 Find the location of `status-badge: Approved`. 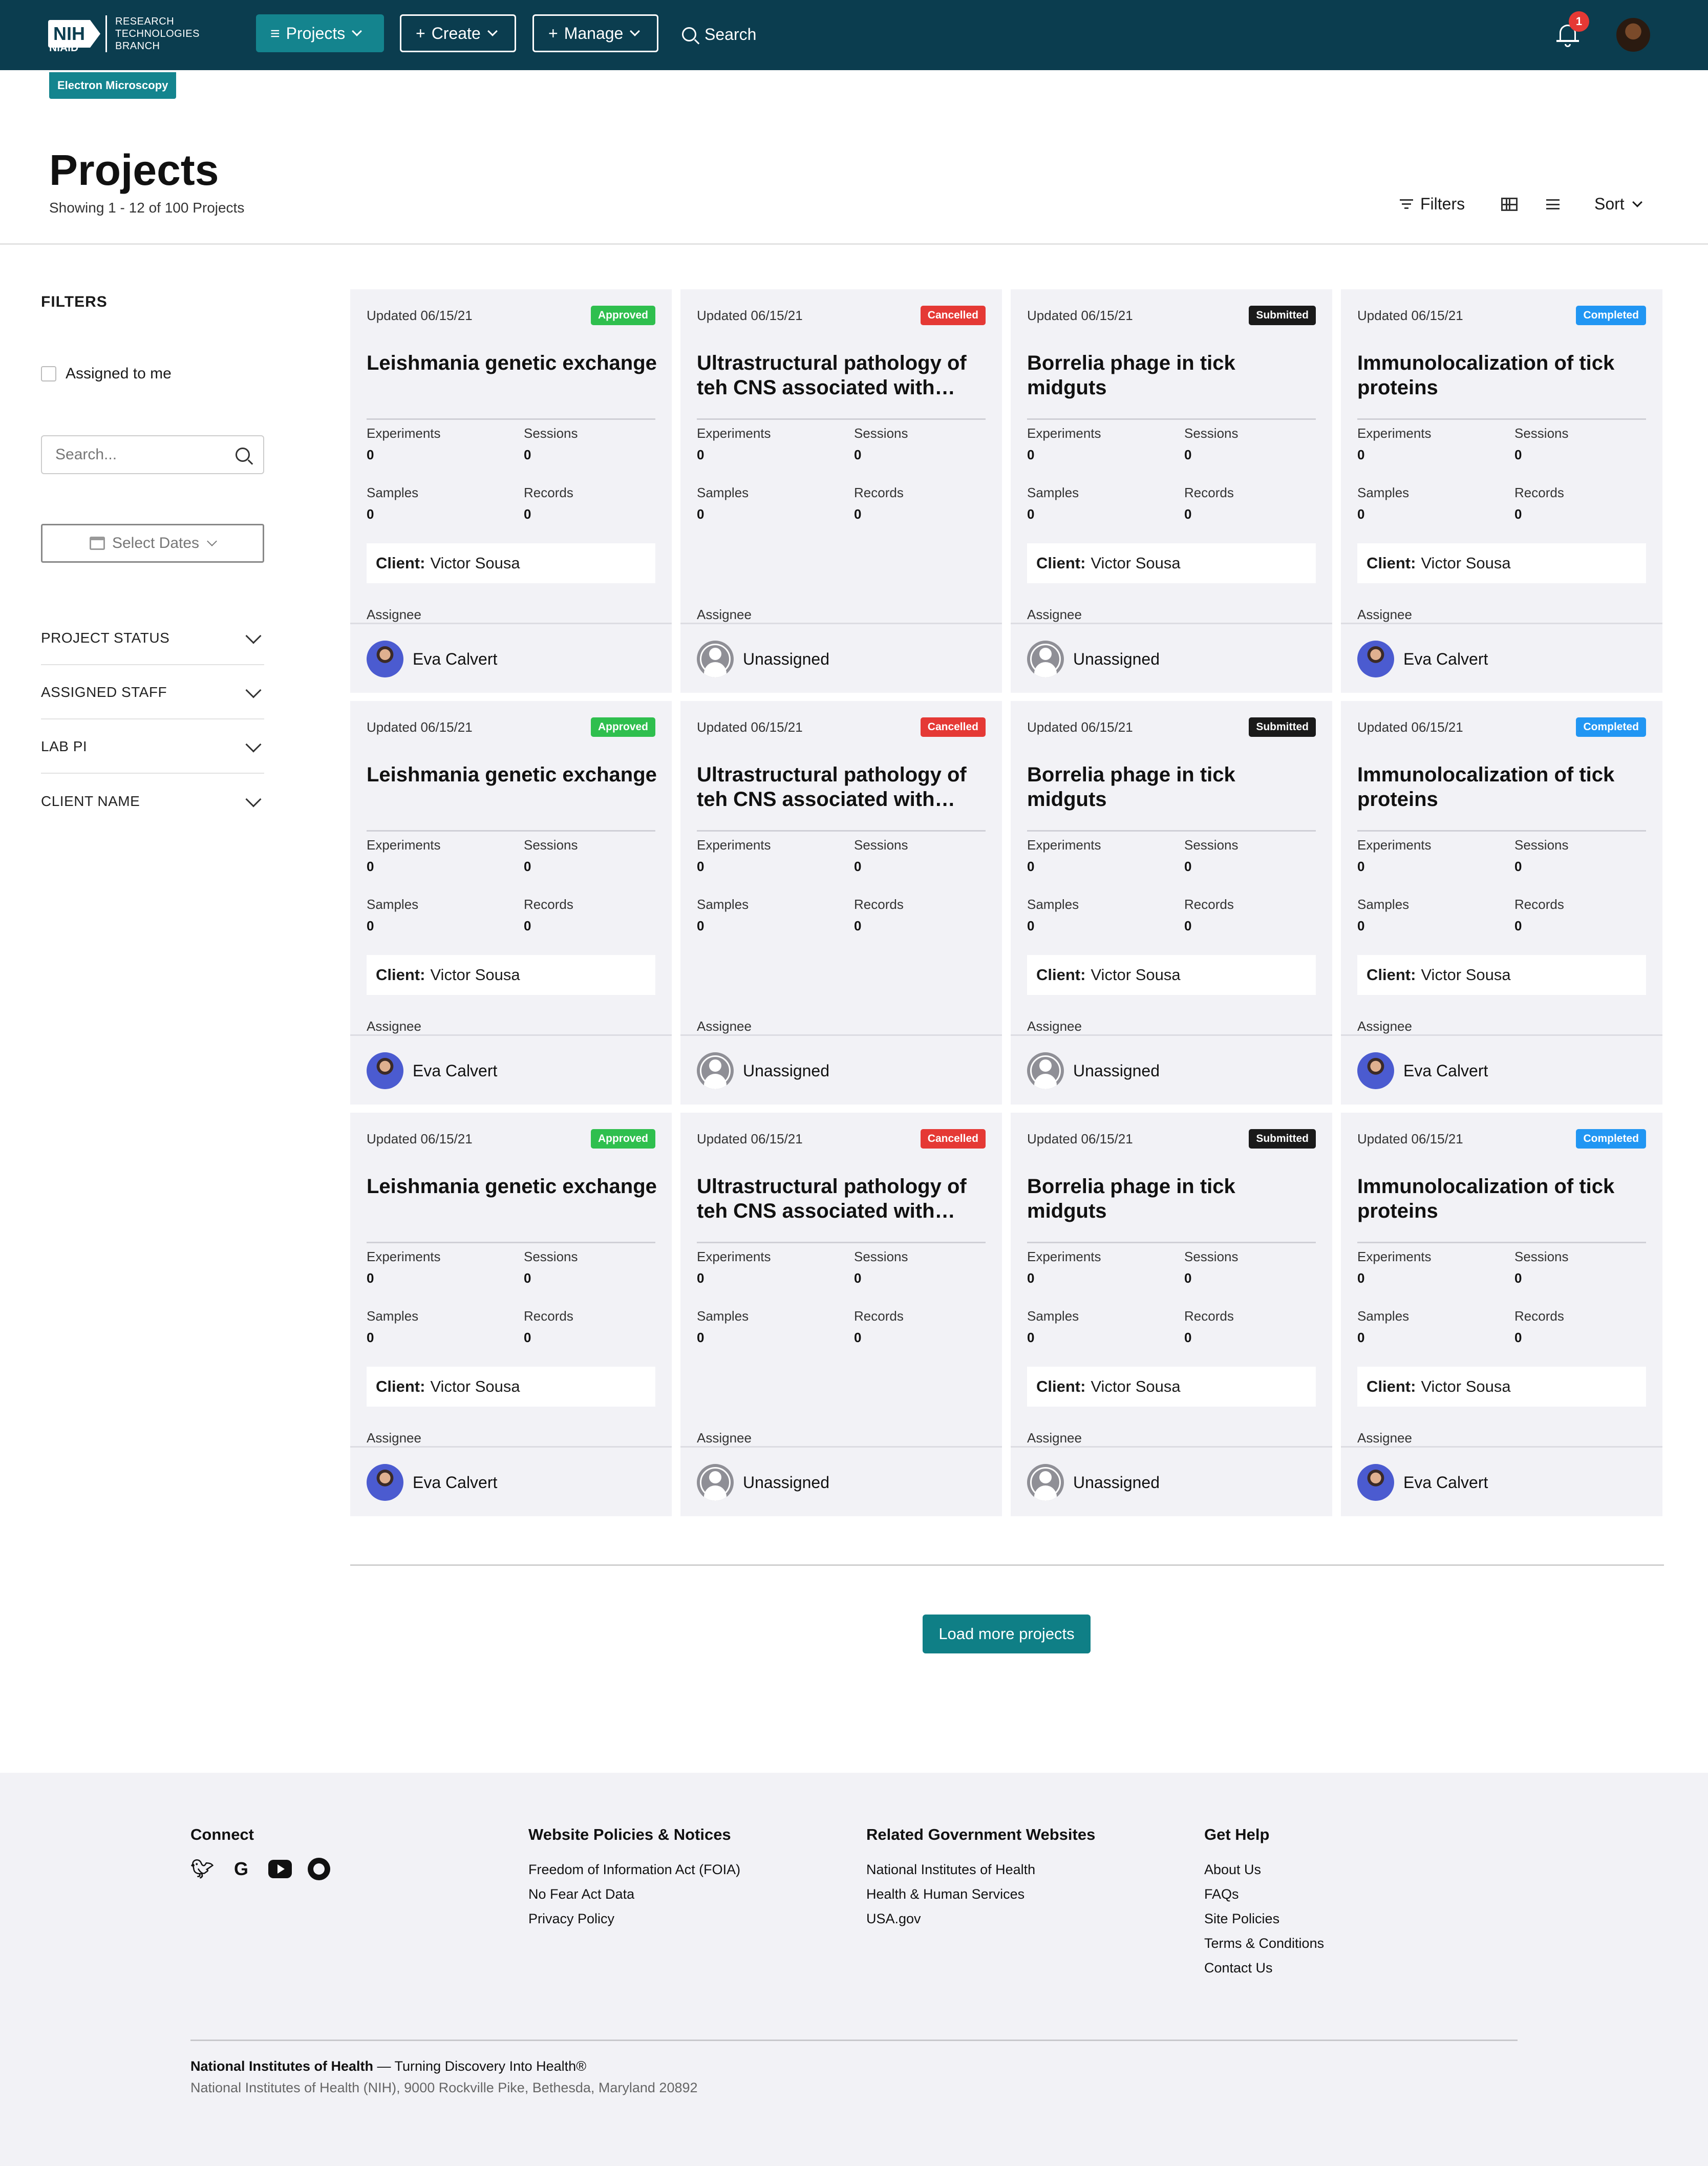

status-badge: Approved is located at coordinates (622, 1139).